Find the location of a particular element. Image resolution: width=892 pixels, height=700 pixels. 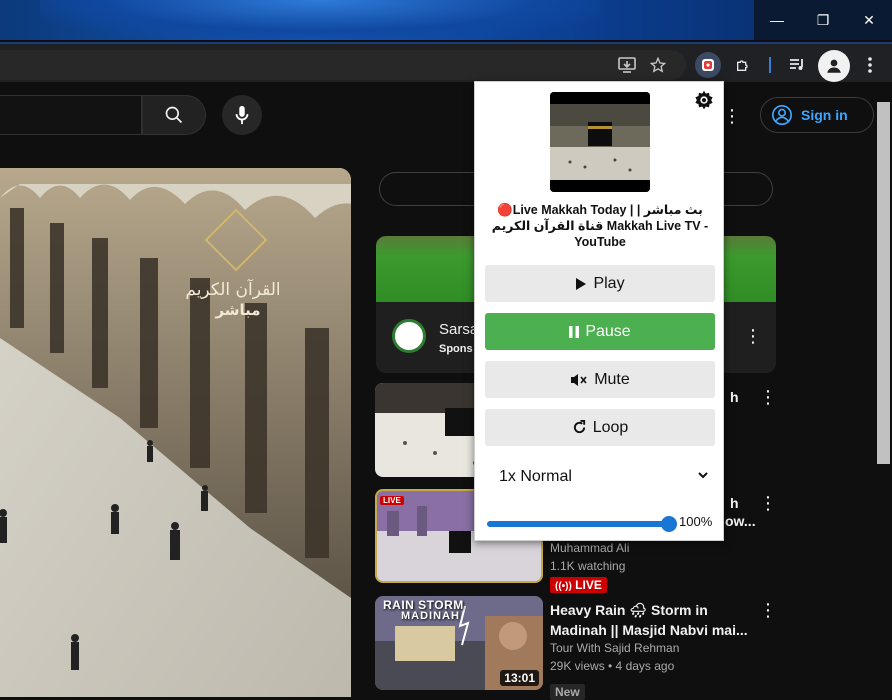

loop-button: Loop is located at coordinates (600, 427).